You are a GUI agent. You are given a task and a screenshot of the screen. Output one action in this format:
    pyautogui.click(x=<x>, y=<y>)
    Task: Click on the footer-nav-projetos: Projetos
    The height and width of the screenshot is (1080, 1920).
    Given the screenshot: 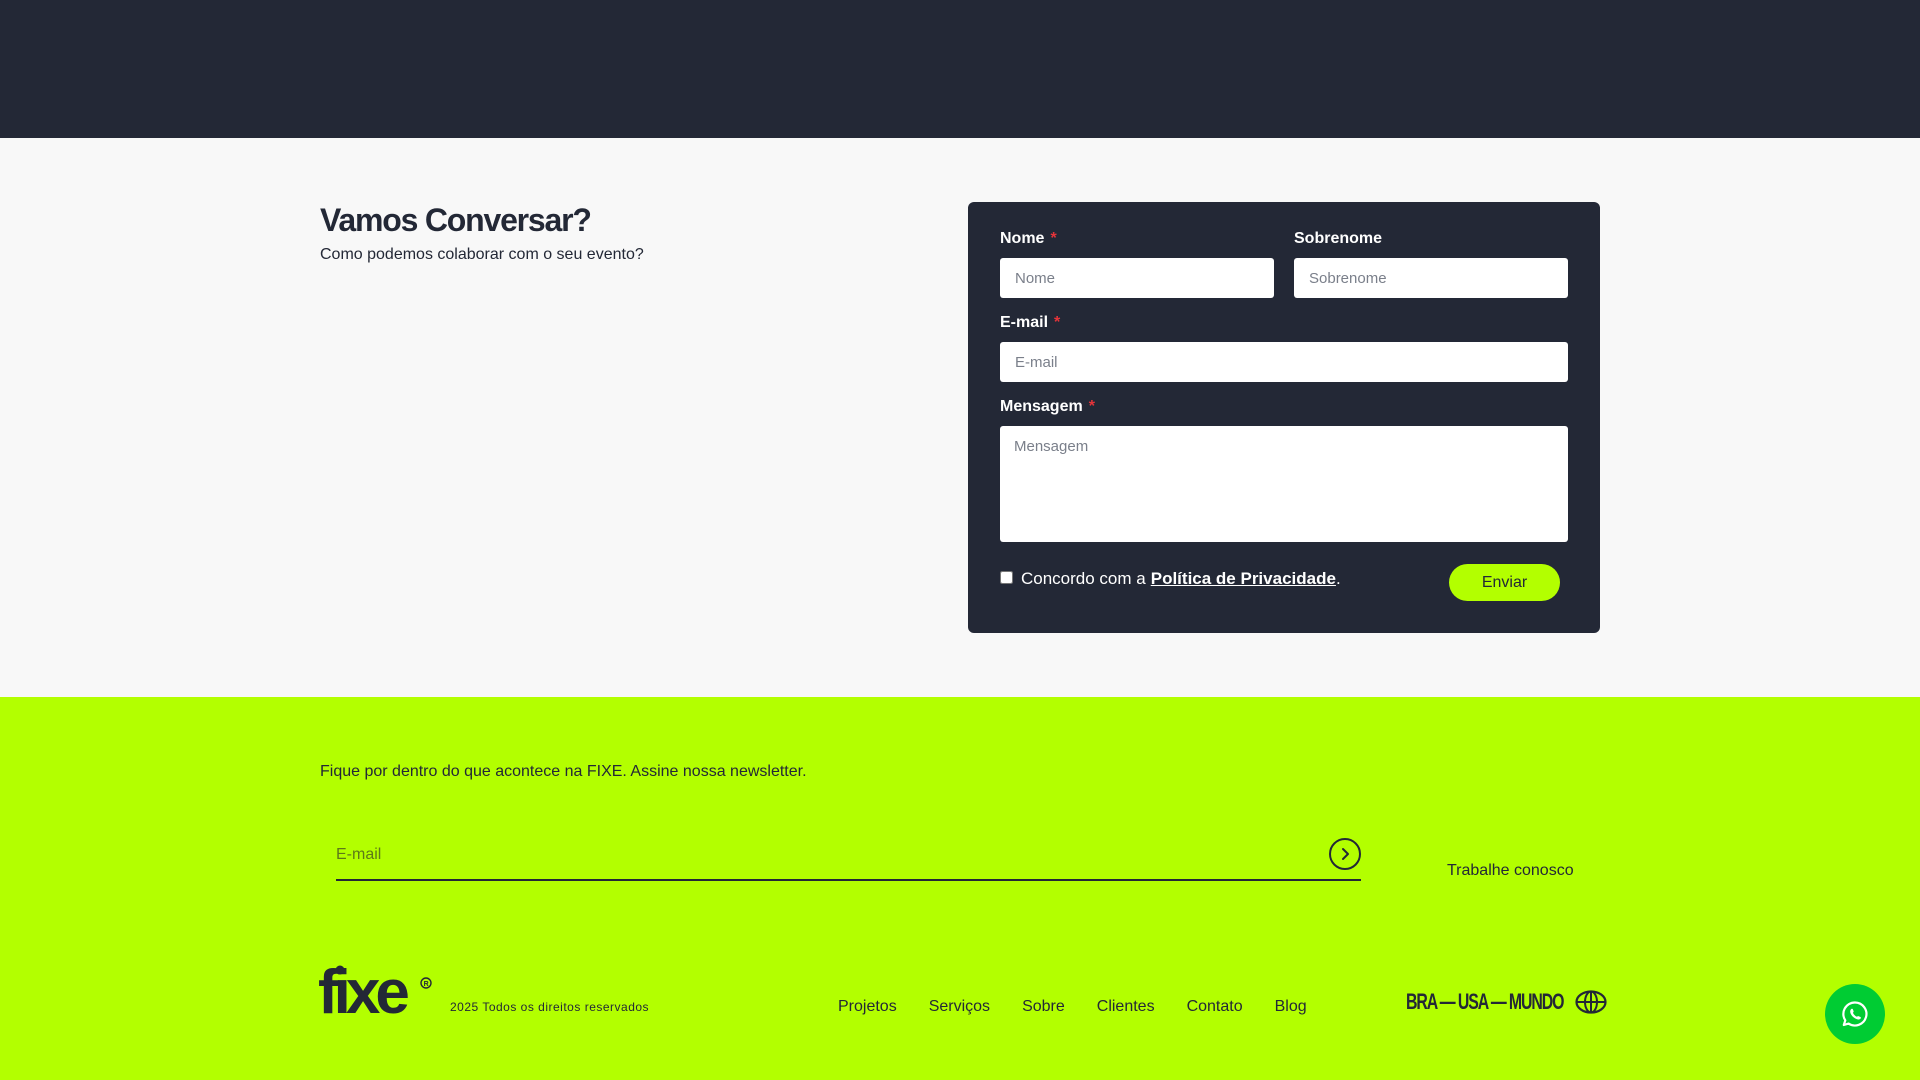 What is the action you would take?
    pyautogui.click(x=867, y=1007)
    